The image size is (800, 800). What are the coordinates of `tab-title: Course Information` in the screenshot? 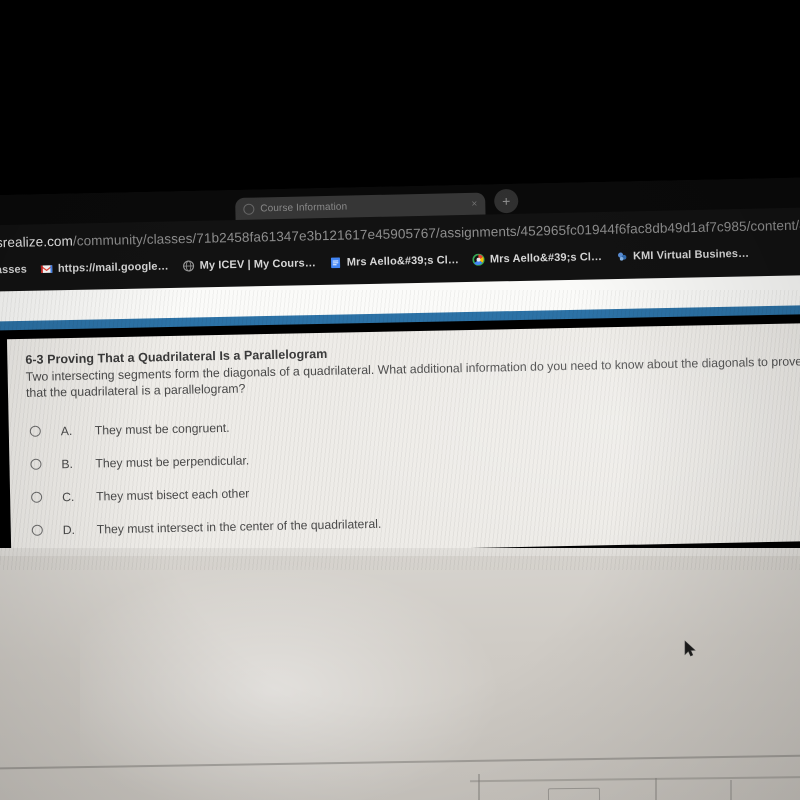 It's located at (304, 207).